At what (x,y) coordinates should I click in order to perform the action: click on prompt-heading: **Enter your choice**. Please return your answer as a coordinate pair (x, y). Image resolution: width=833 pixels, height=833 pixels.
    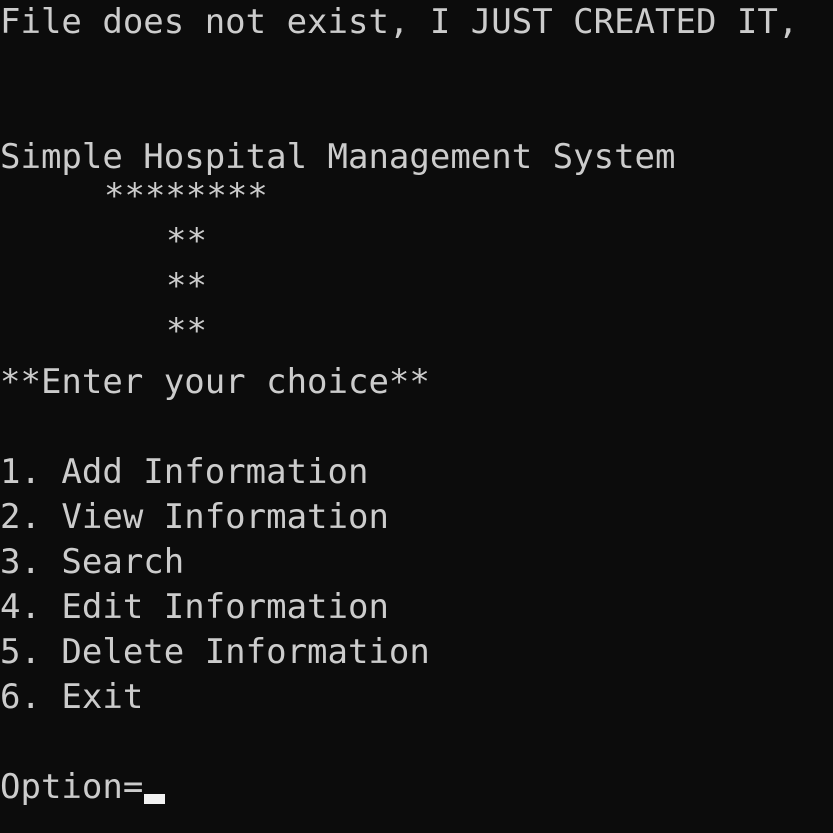
    Looking at the image, I should click on (215, 382).